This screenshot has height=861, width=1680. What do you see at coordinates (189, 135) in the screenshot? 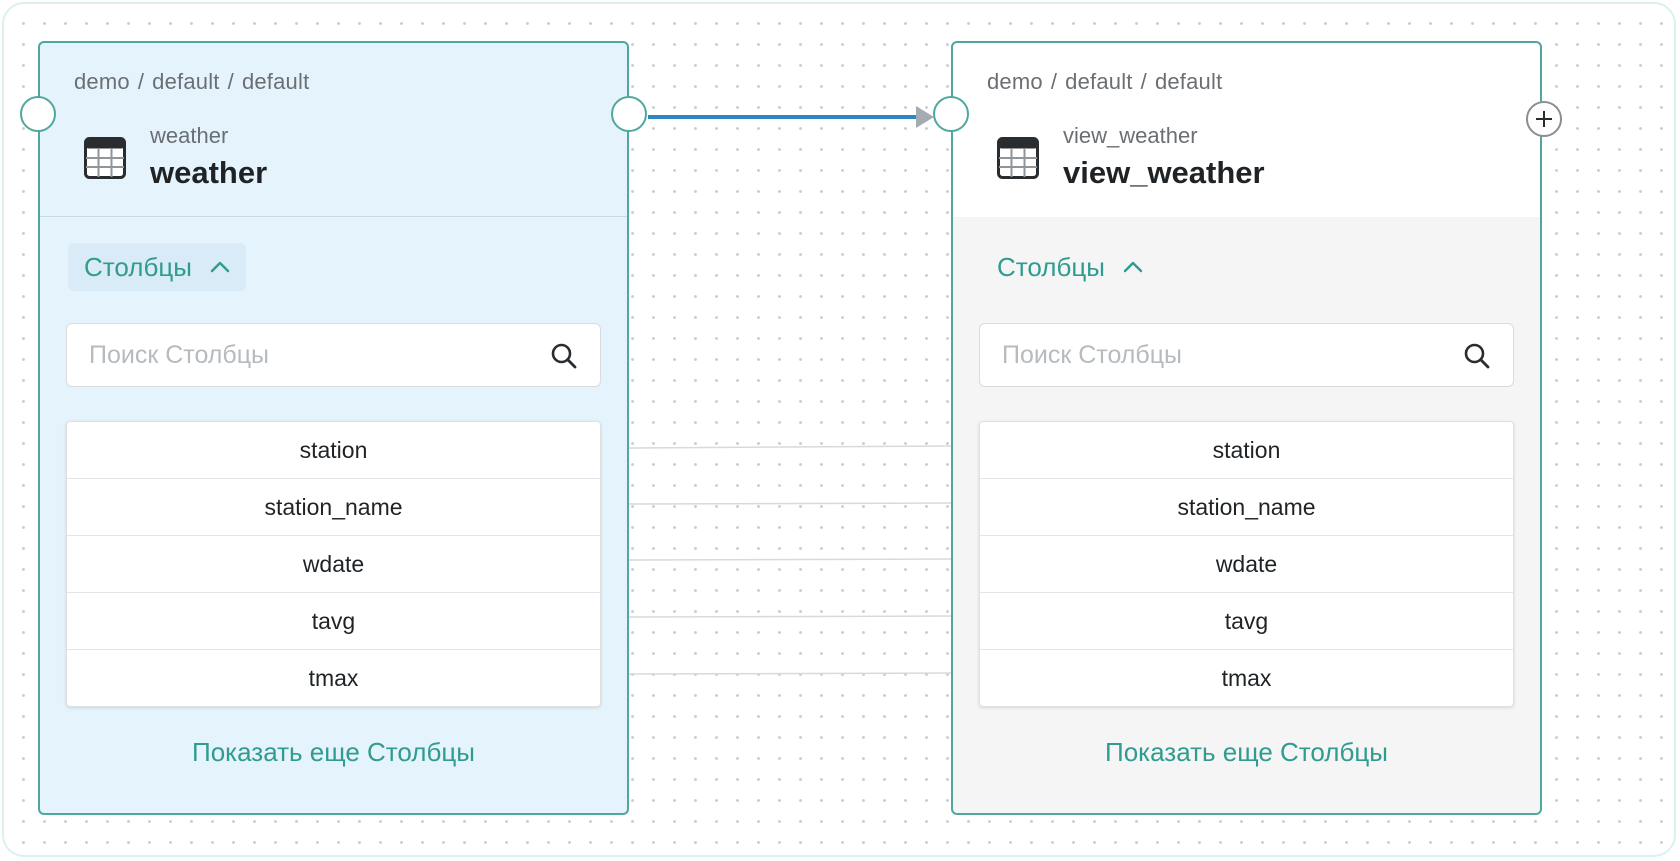
I see `node-subtitle: weather` at bounding box center [189, 135].